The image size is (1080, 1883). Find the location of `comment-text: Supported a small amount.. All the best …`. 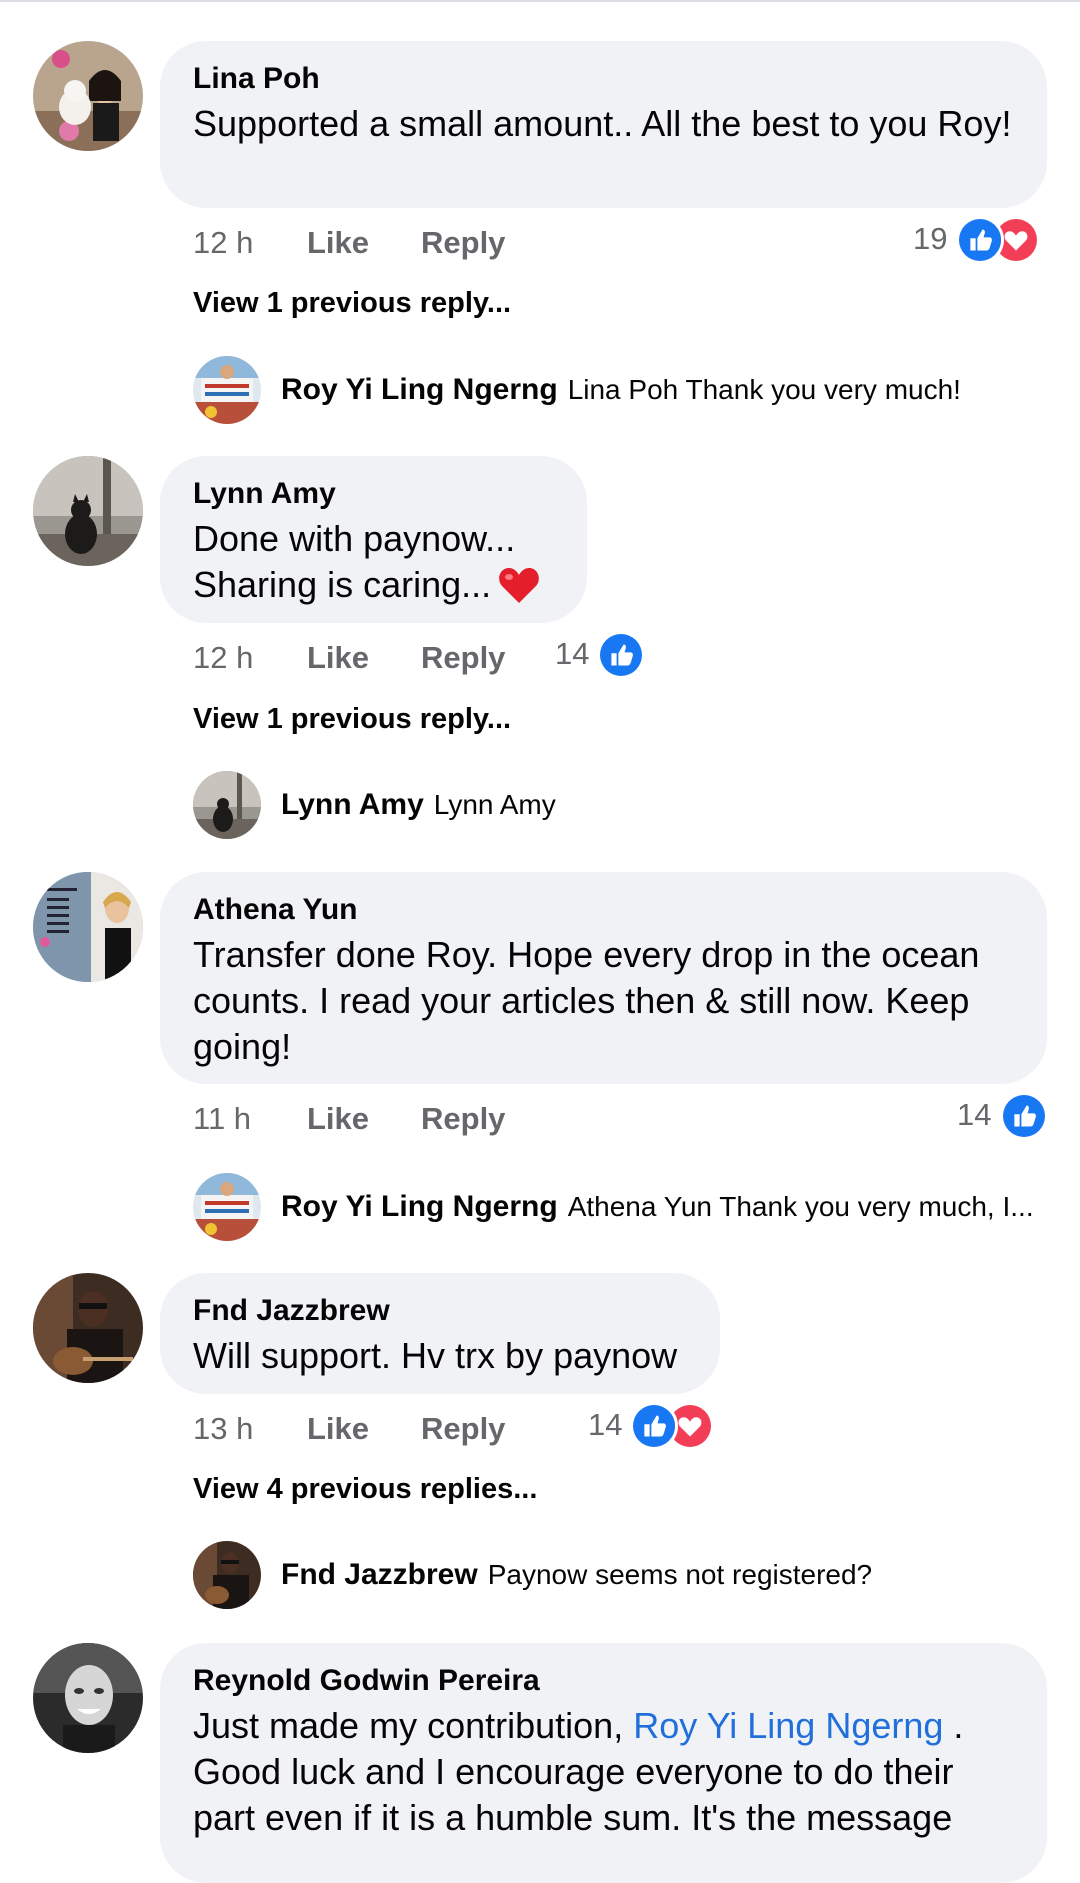

comment-text: Supported a small amount.. All the best … is located at coordinates (602, 123).